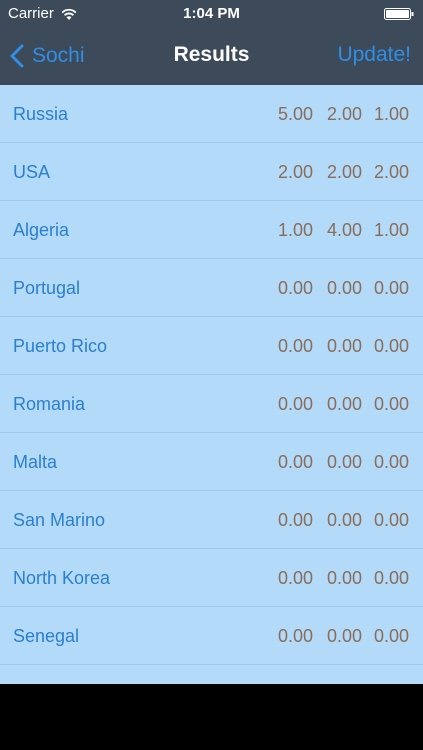 The width and height of the screenshot is (423, 750). What do you see at coordinates (211, 636) in the screenshot?
I see `table-row: Senegal 0.00 0.00 0.00` at bounding box center [211, 636].